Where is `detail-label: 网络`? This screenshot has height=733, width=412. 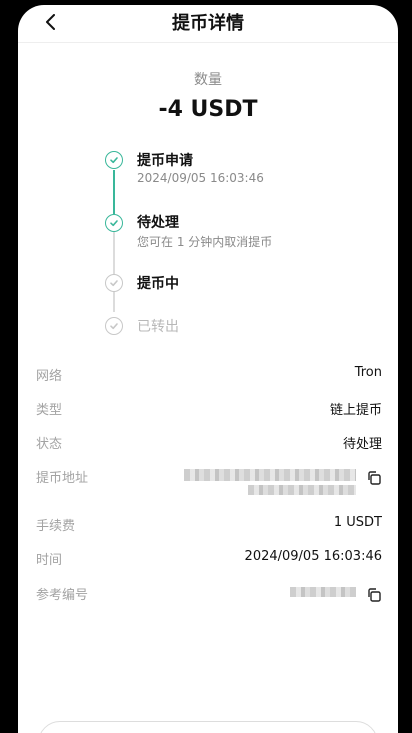 detail-label: 网络 is located at coordinates (49, 376).